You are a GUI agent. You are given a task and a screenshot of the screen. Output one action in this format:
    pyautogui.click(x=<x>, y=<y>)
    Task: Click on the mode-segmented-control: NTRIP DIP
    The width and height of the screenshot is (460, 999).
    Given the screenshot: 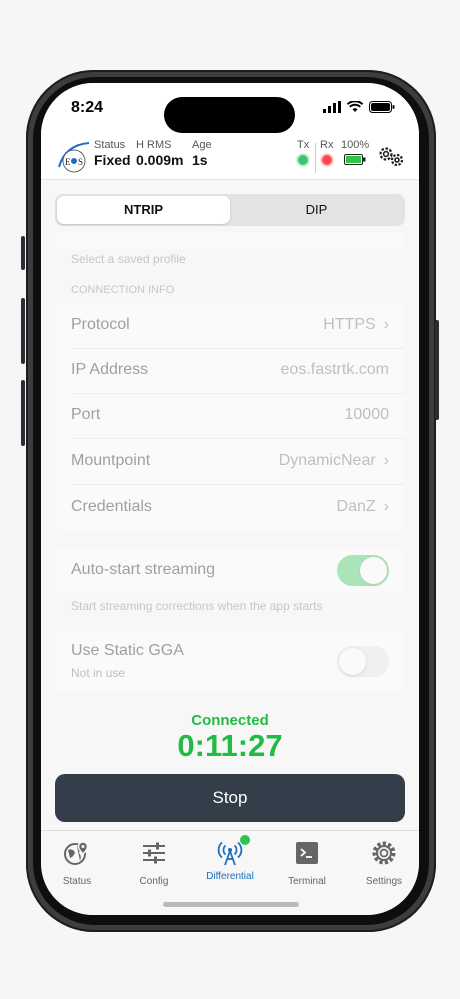 What is the action you would take?
    pyautogui.click(x=230, y=210)
    